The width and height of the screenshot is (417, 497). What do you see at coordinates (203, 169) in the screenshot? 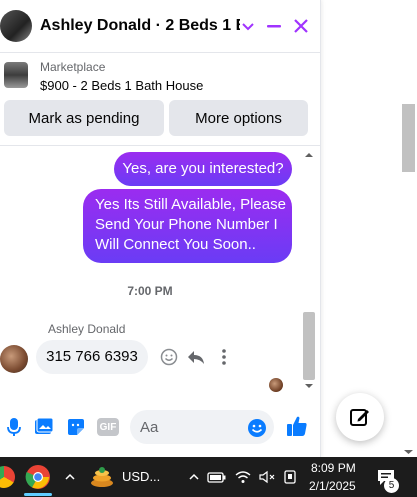
I see `outgoing-message: Yes, are you interested?` at bounding box center [203, 169].